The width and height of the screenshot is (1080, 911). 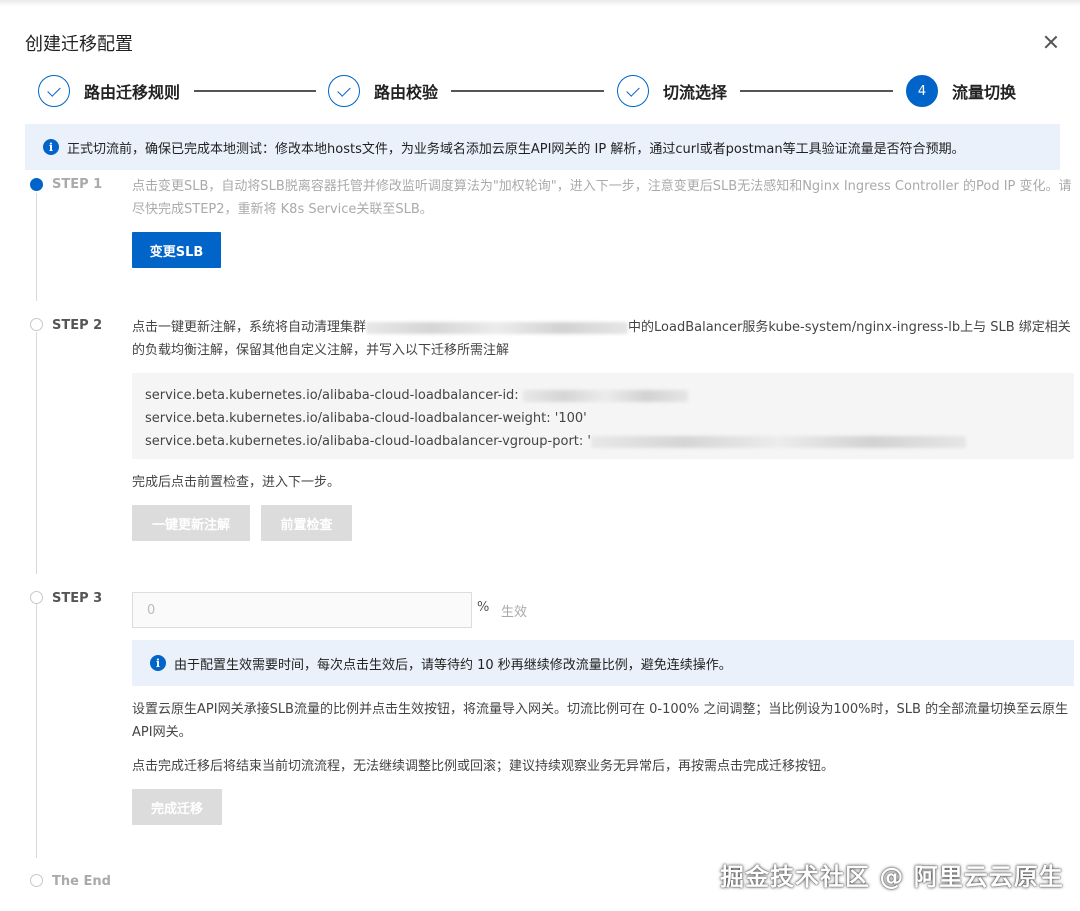 What do you see at coordinates (191, 523) in the screenshot?
I see `update-annotations-button: 一键更新注解` at bounding box center [191, 523].